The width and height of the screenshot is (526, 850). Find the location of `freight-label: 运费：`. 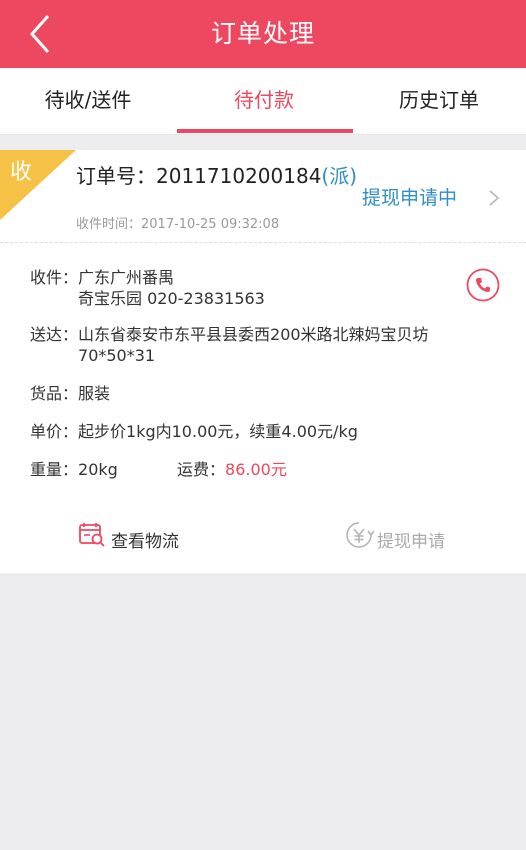

freight-label: 运费： is located at coordinates (201, 469).